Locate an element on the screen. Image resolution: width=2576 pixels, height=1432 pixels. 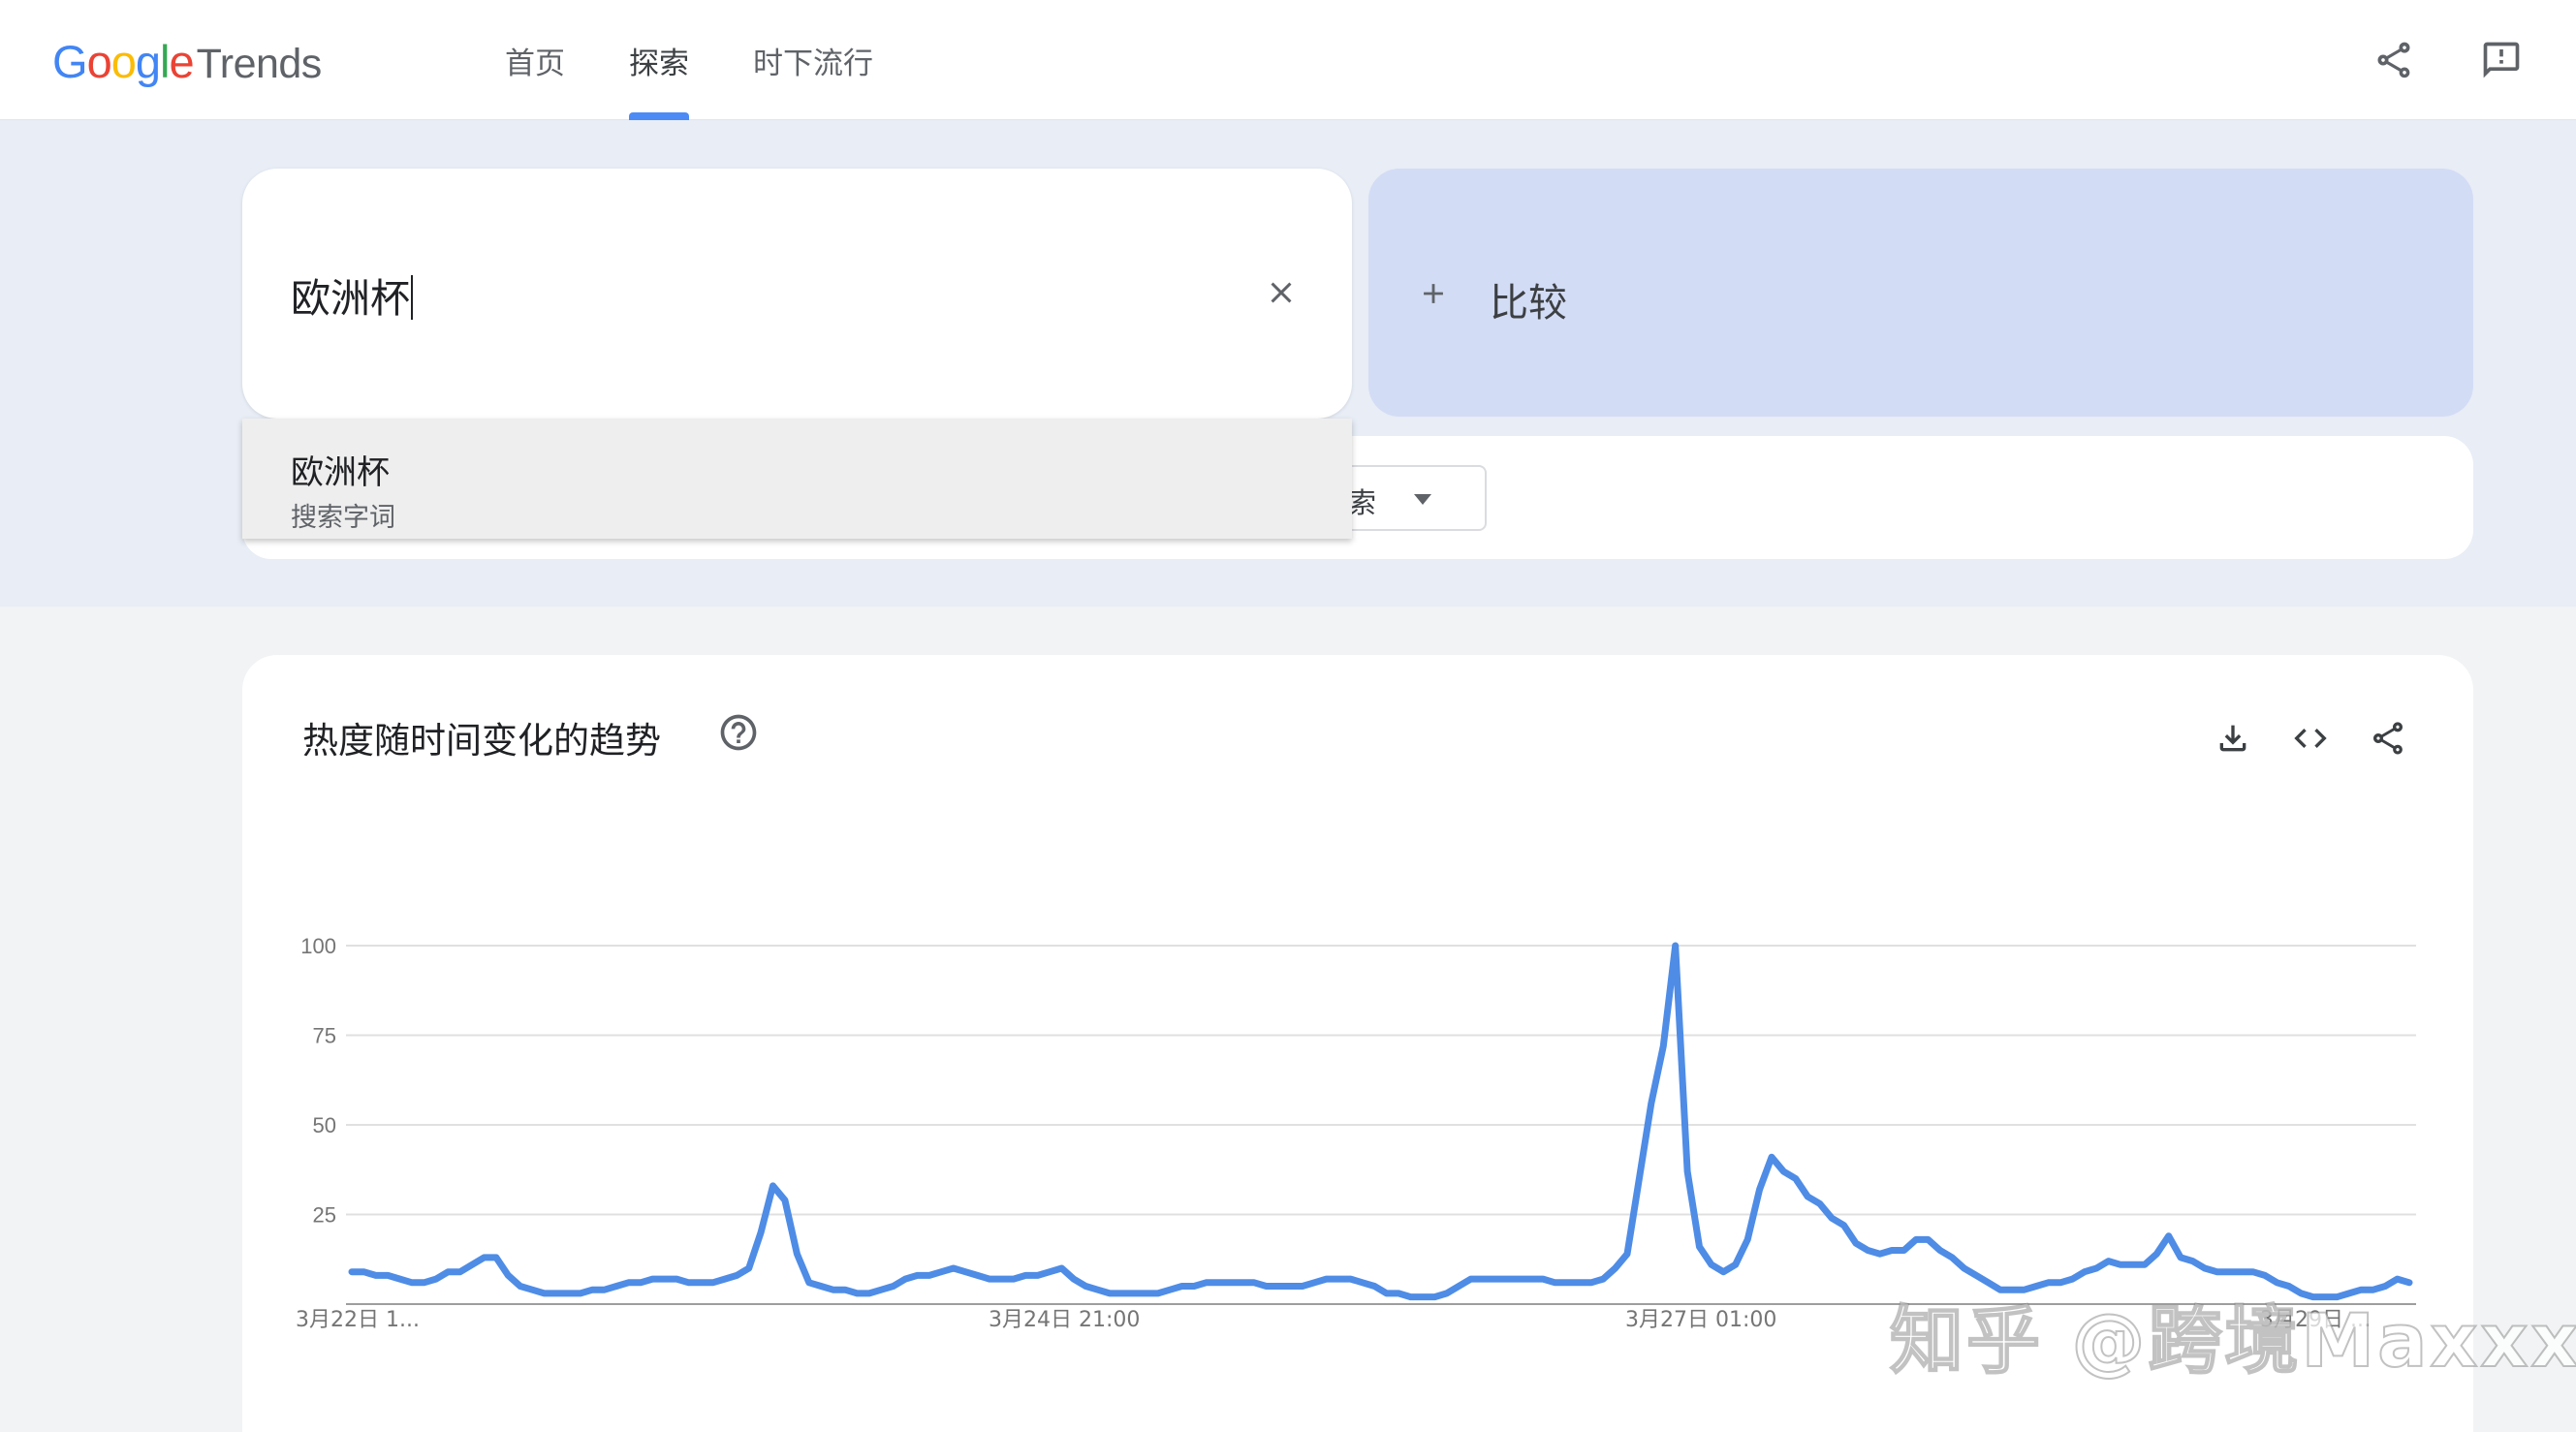
y-tick-label: 100 is located at coordinates (318, 946).